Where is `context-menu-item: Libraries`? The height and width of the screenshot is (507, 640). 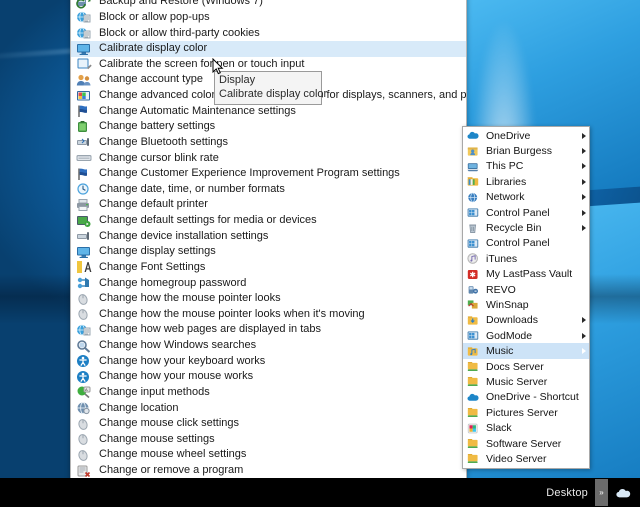 context-menu-item: Libraries is located at coordinates (526, 181).